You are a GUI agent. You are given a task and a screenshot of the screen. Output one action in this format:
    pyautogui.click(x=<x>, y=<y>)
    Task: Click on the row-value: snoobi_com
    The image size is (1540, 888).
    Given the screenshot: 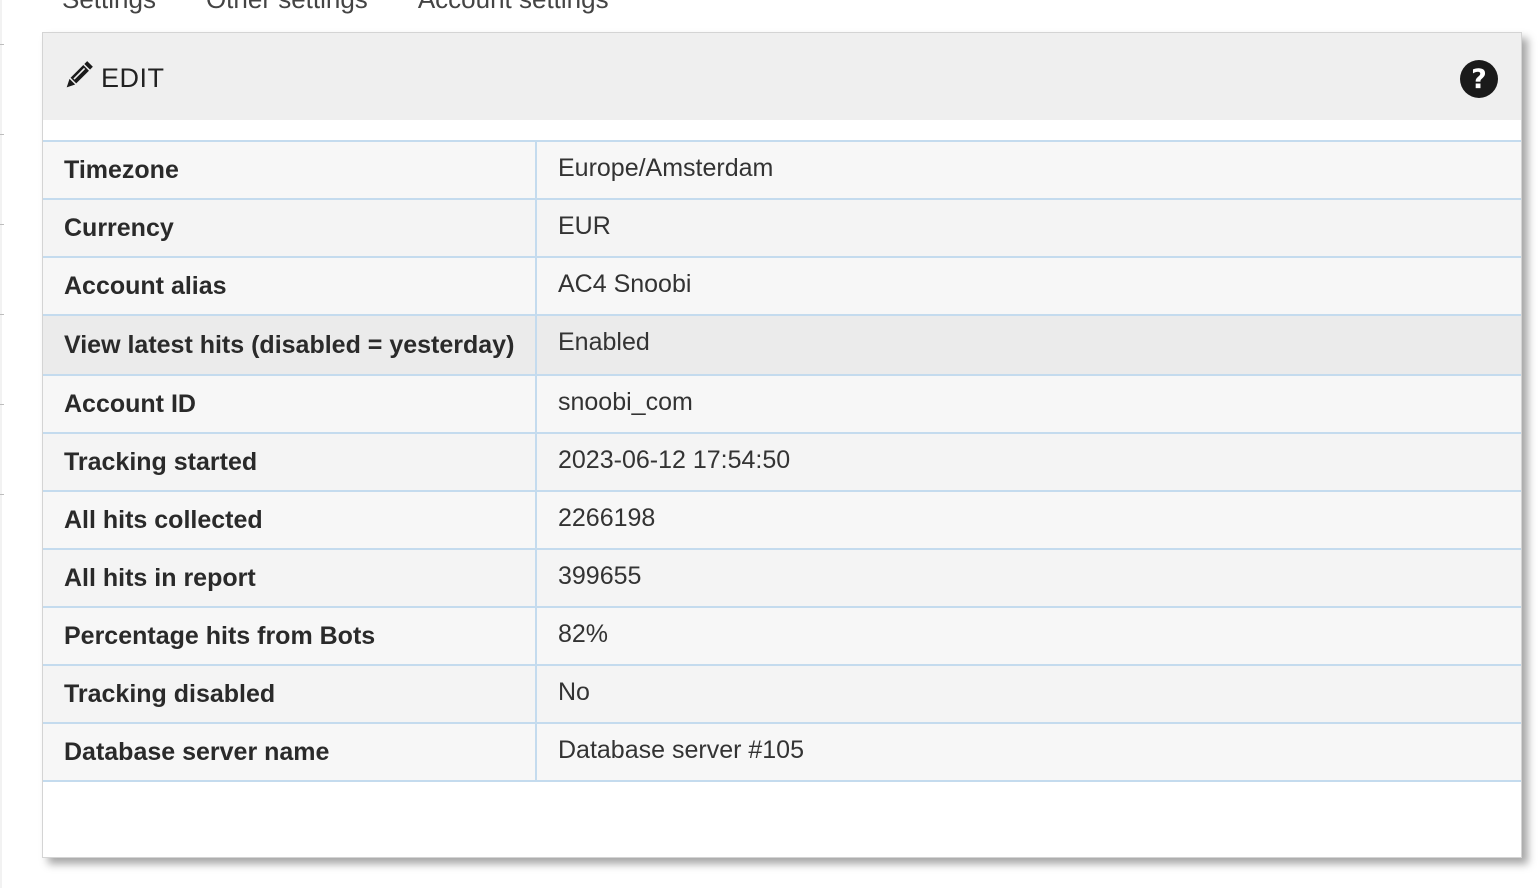 What is the action you would take?
    pyautogui.click(x=1028, y=404)
    